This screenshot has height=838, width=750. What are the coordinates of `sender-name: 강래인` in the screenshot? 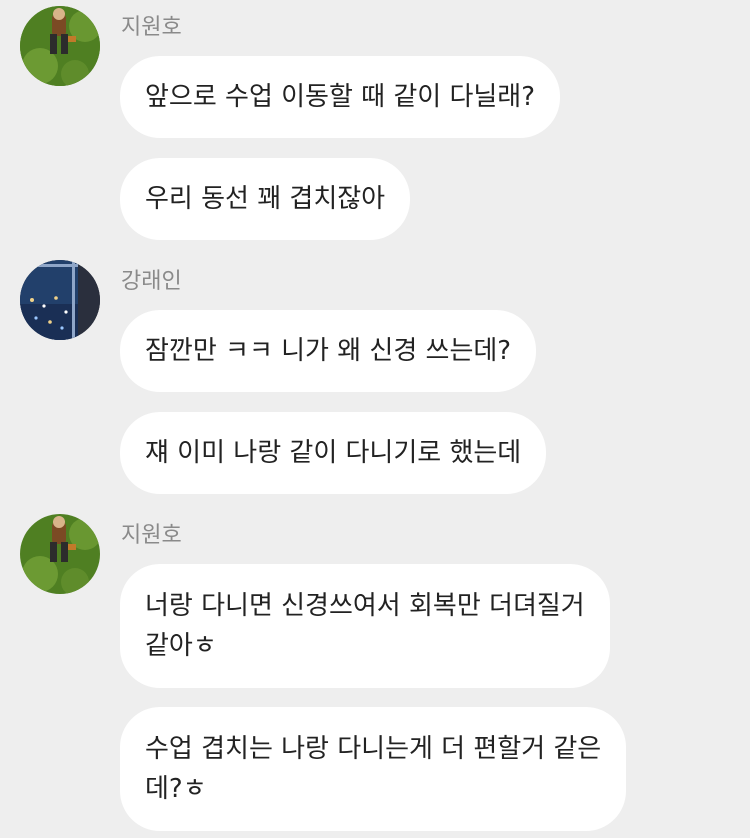 It's located at (151, 281).